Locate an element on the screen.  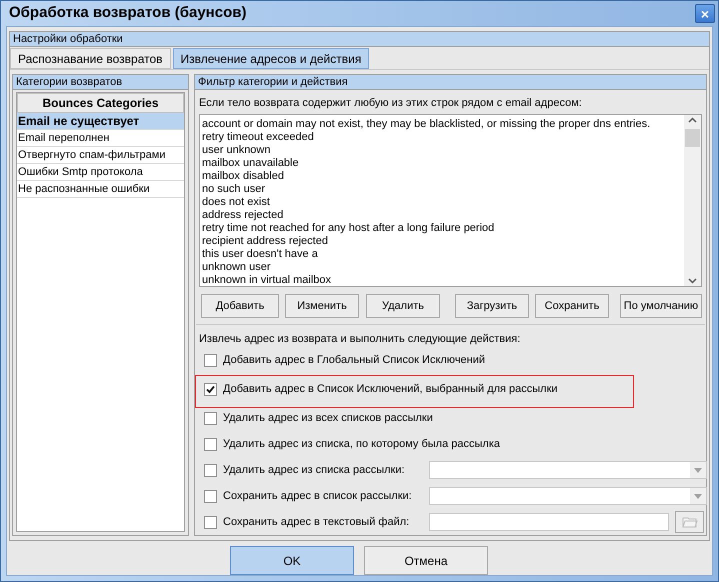
scroll-up-icon is located at coordinates (692, 120).